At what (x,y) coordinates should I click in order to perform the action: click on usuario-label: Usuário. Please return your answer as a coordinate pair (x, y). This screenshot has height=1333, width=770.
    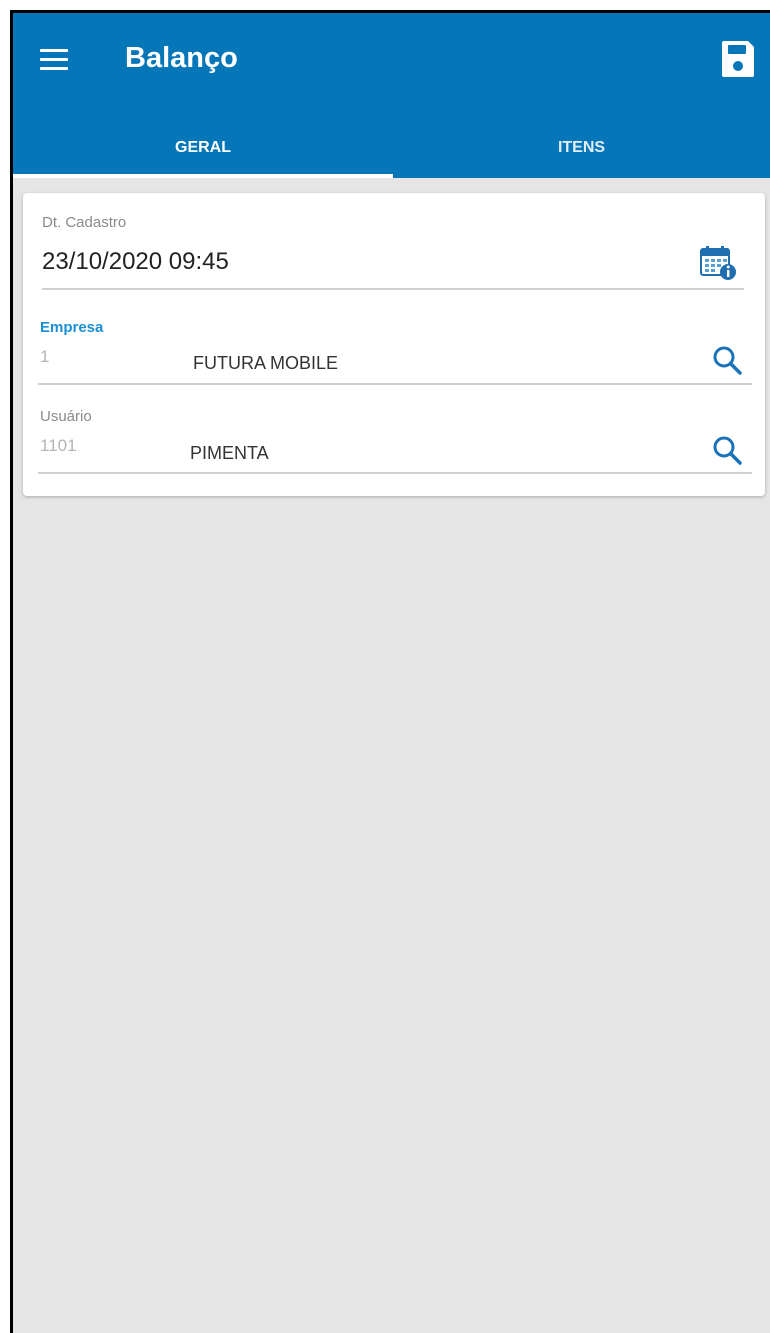
    Looking at the image, I should click on (66, 416).